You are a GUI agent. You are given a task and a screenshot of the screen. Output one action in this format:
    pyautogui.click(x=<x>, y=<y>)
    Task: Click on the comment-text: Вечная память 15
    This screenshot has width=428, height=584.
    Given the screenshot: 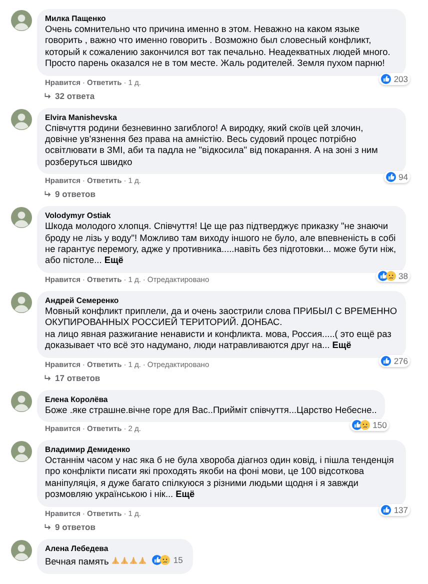 What is the action you would take?
    pyautogui.click(x=115, y=561)
    